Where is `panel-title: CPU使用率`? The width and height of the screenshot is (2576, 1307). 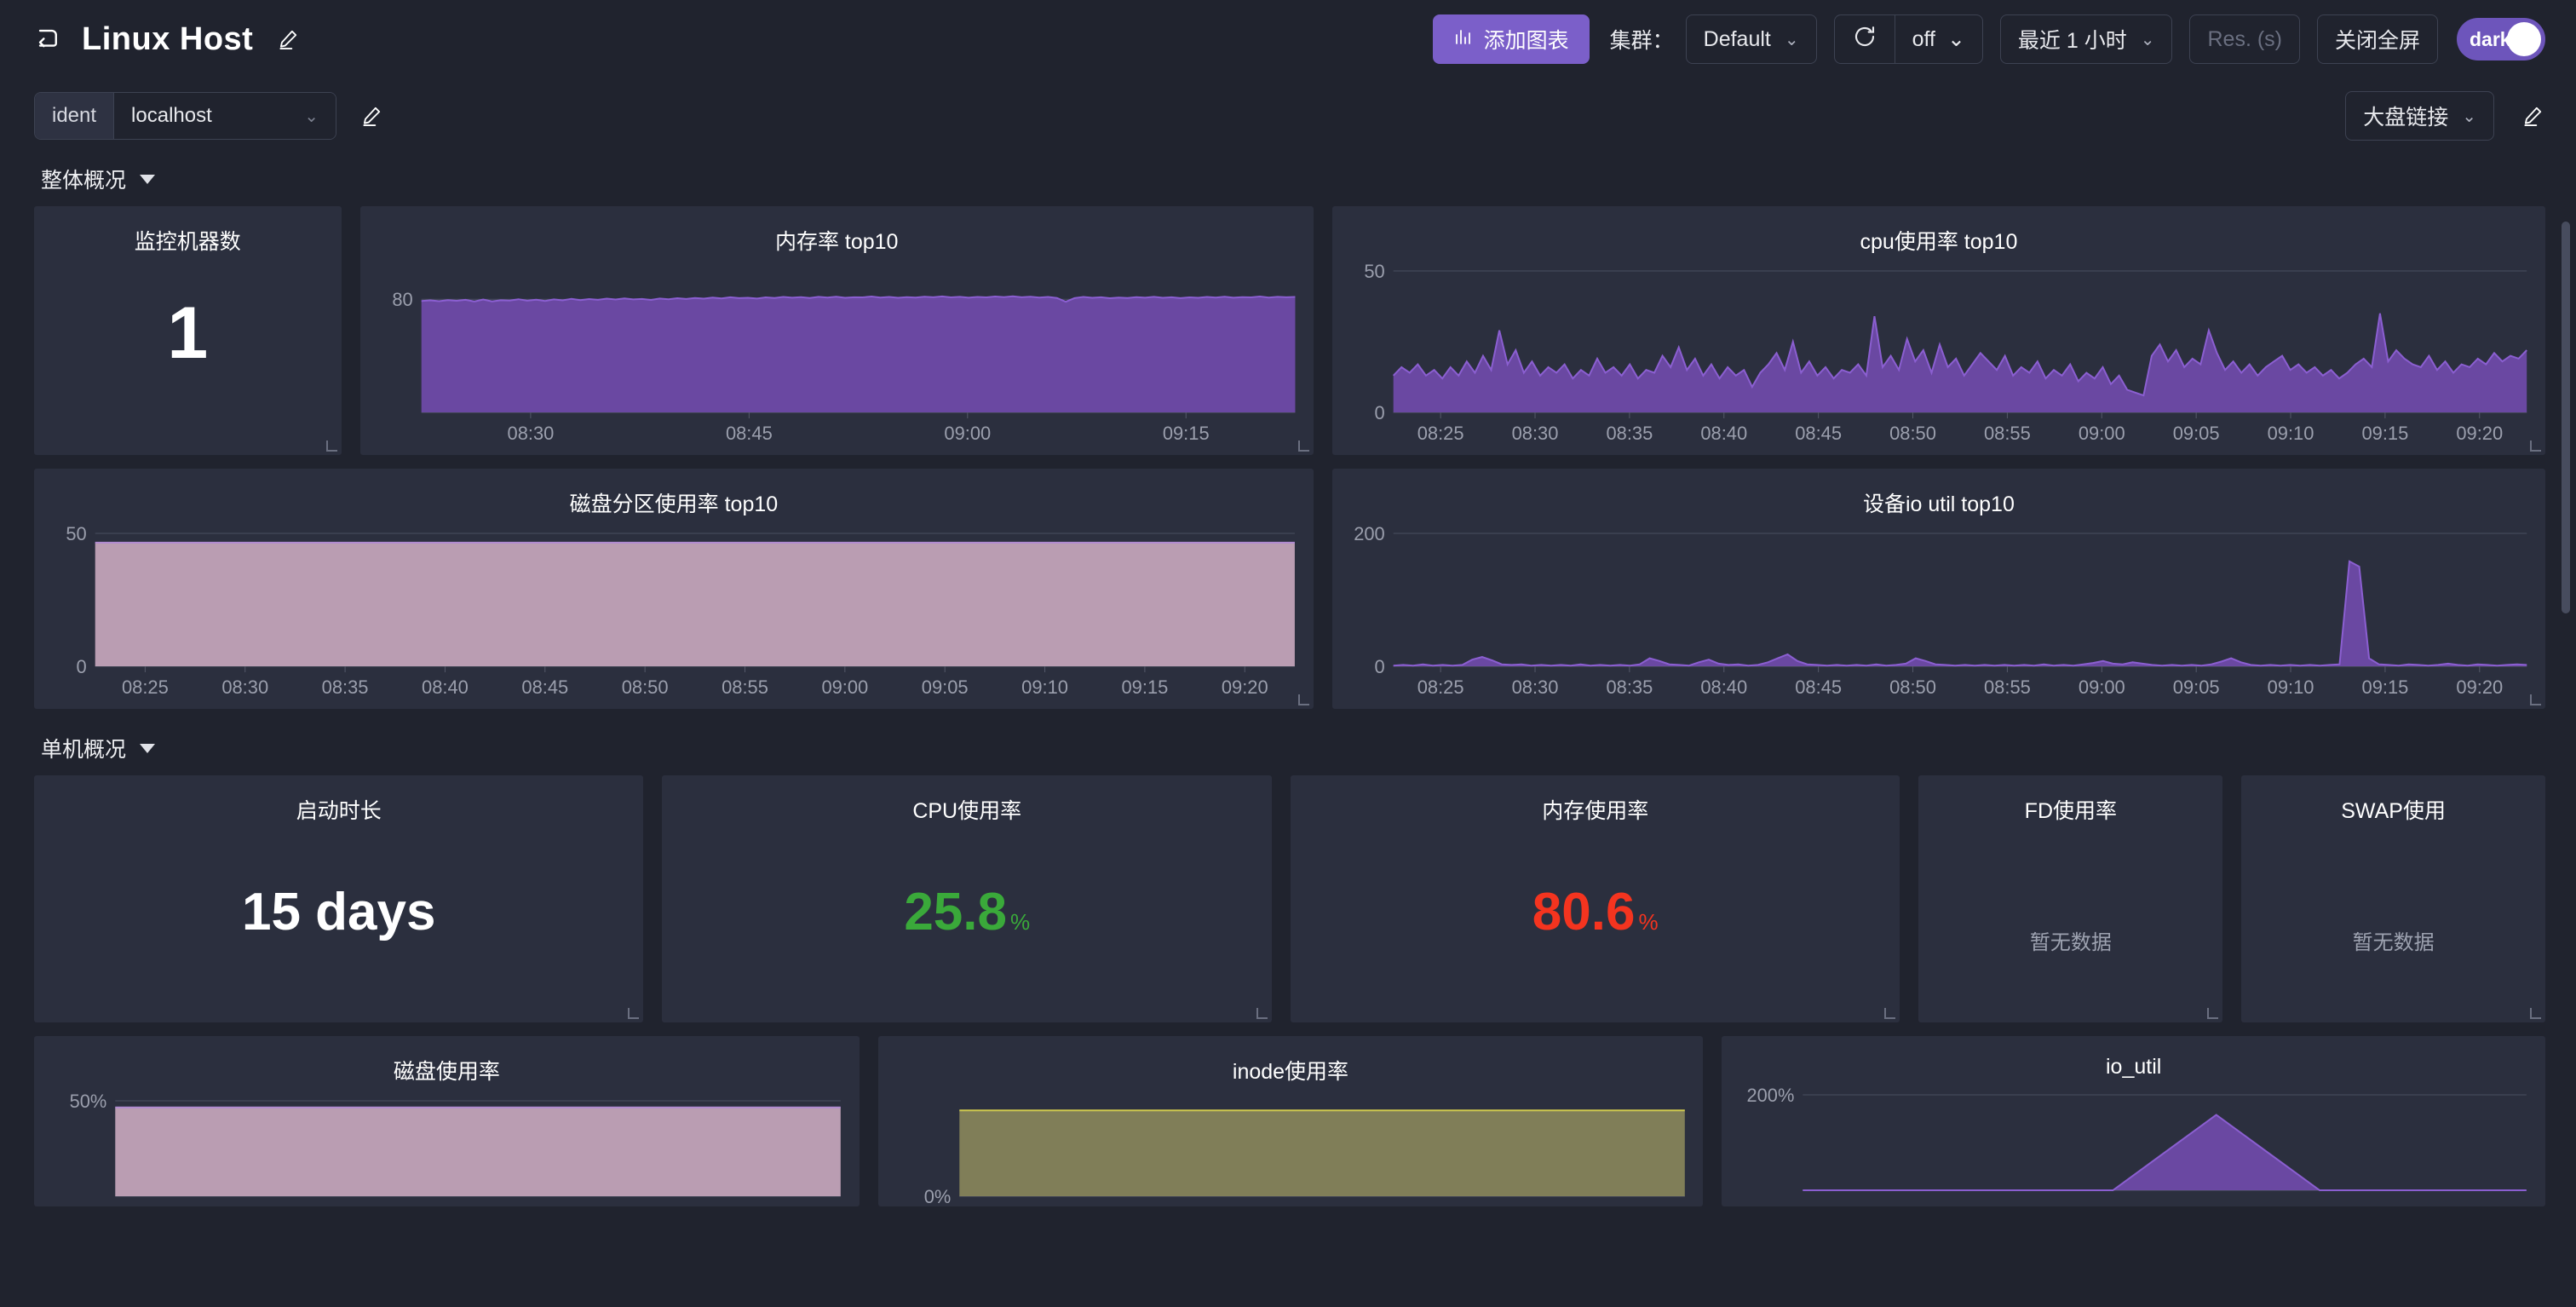
panel-title: CPU使用率 is located at coordinates (967, 811).